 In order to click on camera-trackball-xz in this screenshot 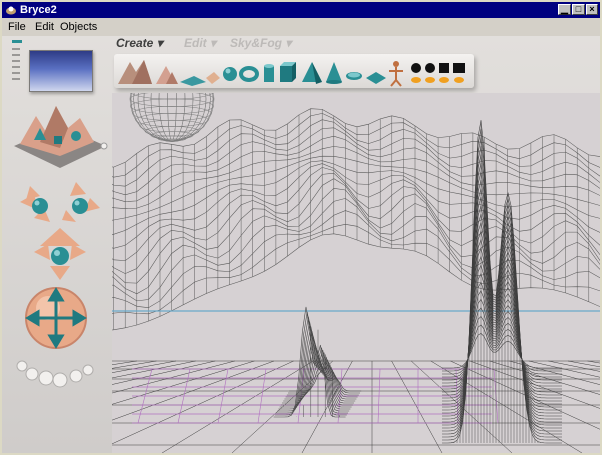, I will do `click(60, 254)`.